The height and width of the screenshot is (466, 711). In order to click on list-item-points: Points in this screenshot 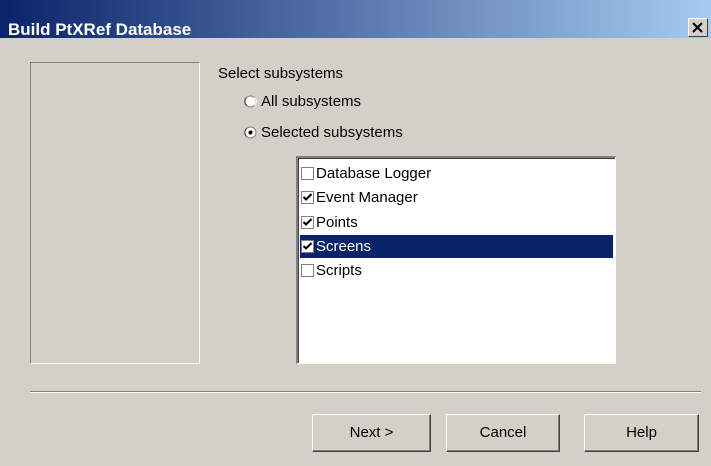, I will do `click(456, 222)`.